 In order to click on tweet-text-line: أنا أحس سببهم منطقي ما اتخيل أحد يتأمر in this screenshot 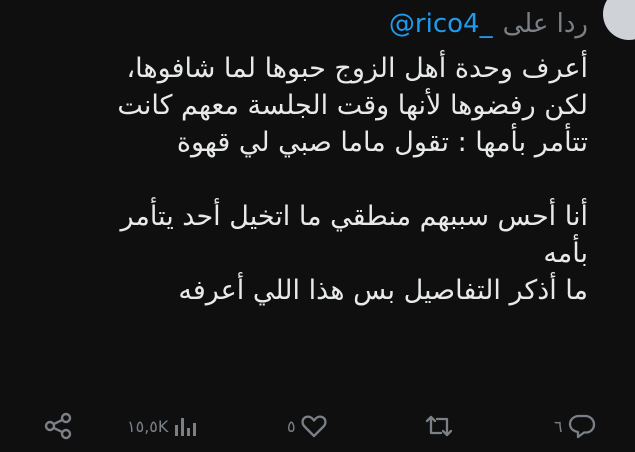, I will do `click(354, 216)`.